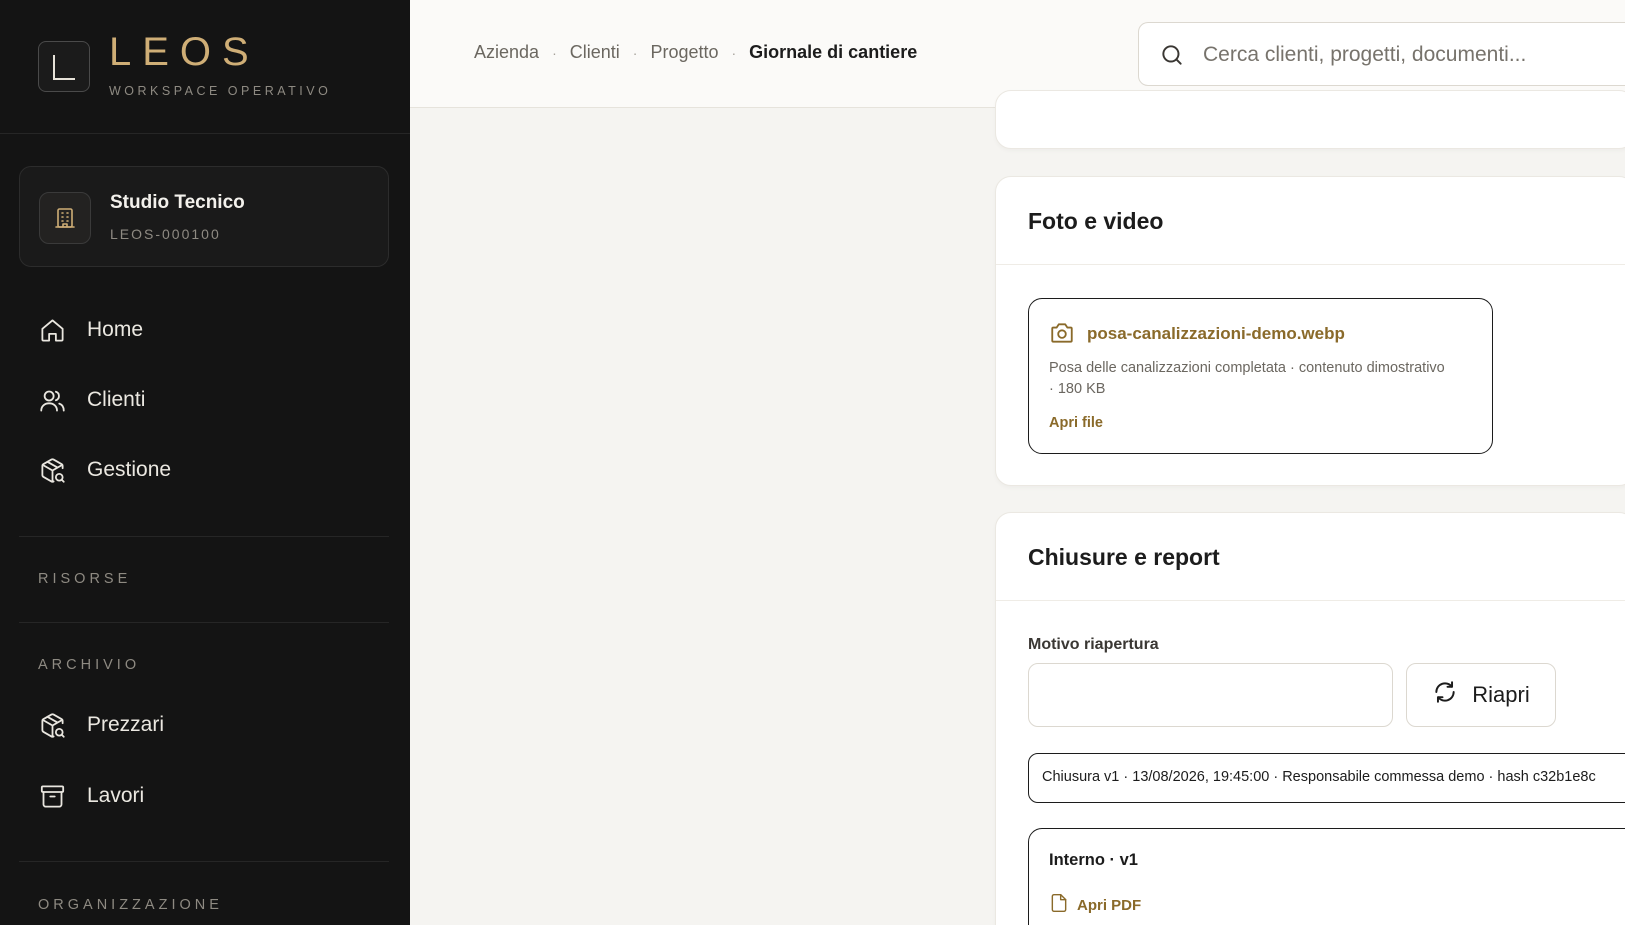  What do you see at coordinates (184, 52) in the screenshot?
I see `brand-name: LEOS` at bounding box center [184, 52].